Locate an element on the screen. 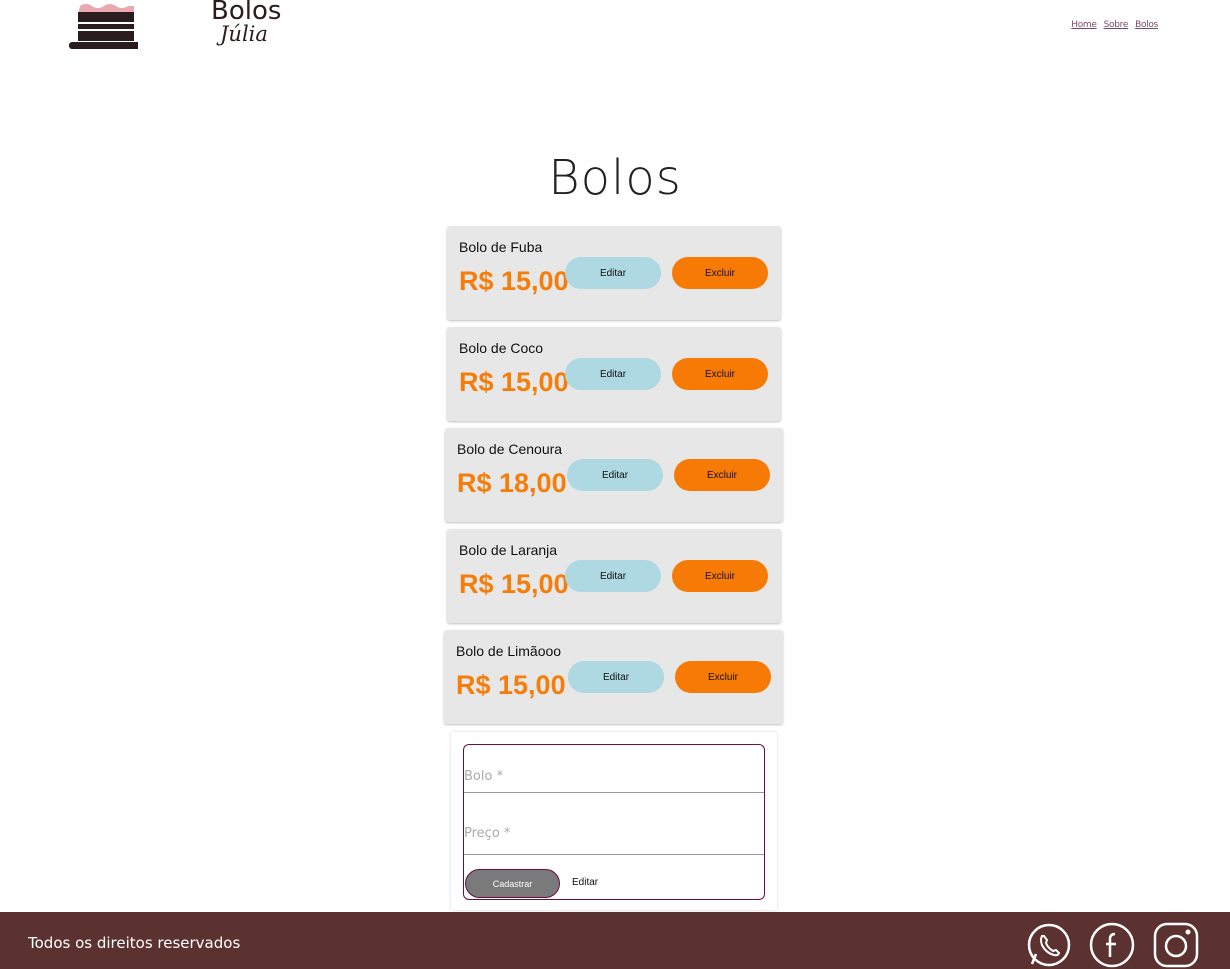 The height and width of the screenshot is (969, 1230). cake-name: Bolo de Limãooo is located at coordinates (509, 651).